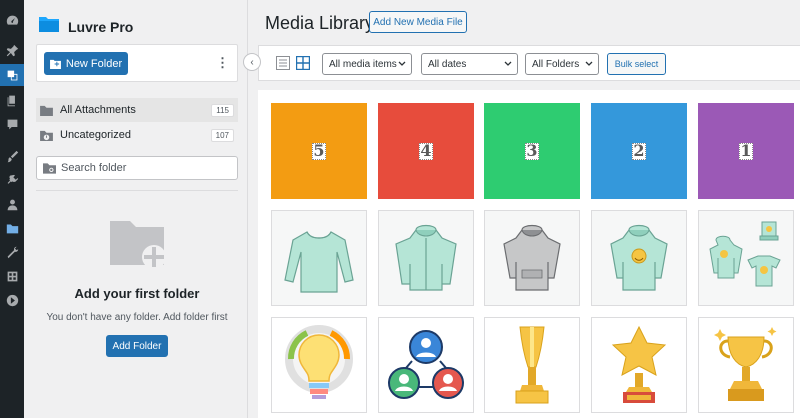 This screenshot has height=418, width=800. I want to click on trophy-cup-image, so click(532, 365).